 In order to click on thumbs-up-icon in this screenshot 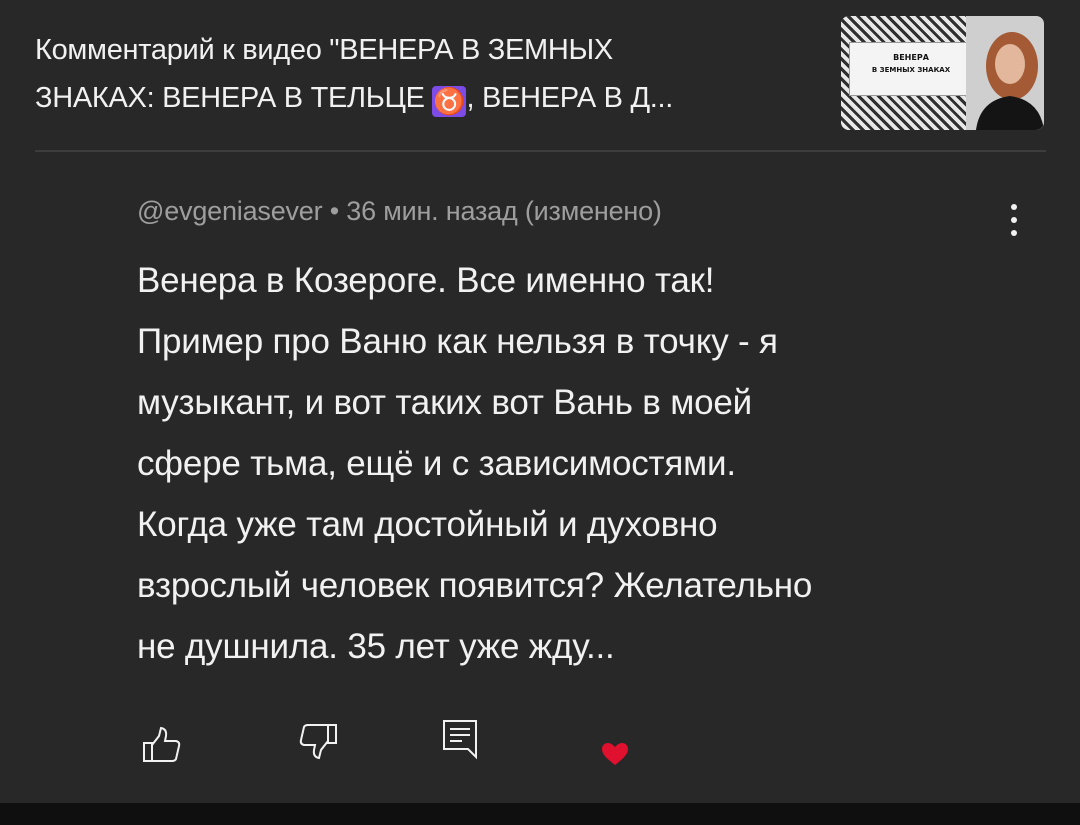, I will do `click(162, 745)`.